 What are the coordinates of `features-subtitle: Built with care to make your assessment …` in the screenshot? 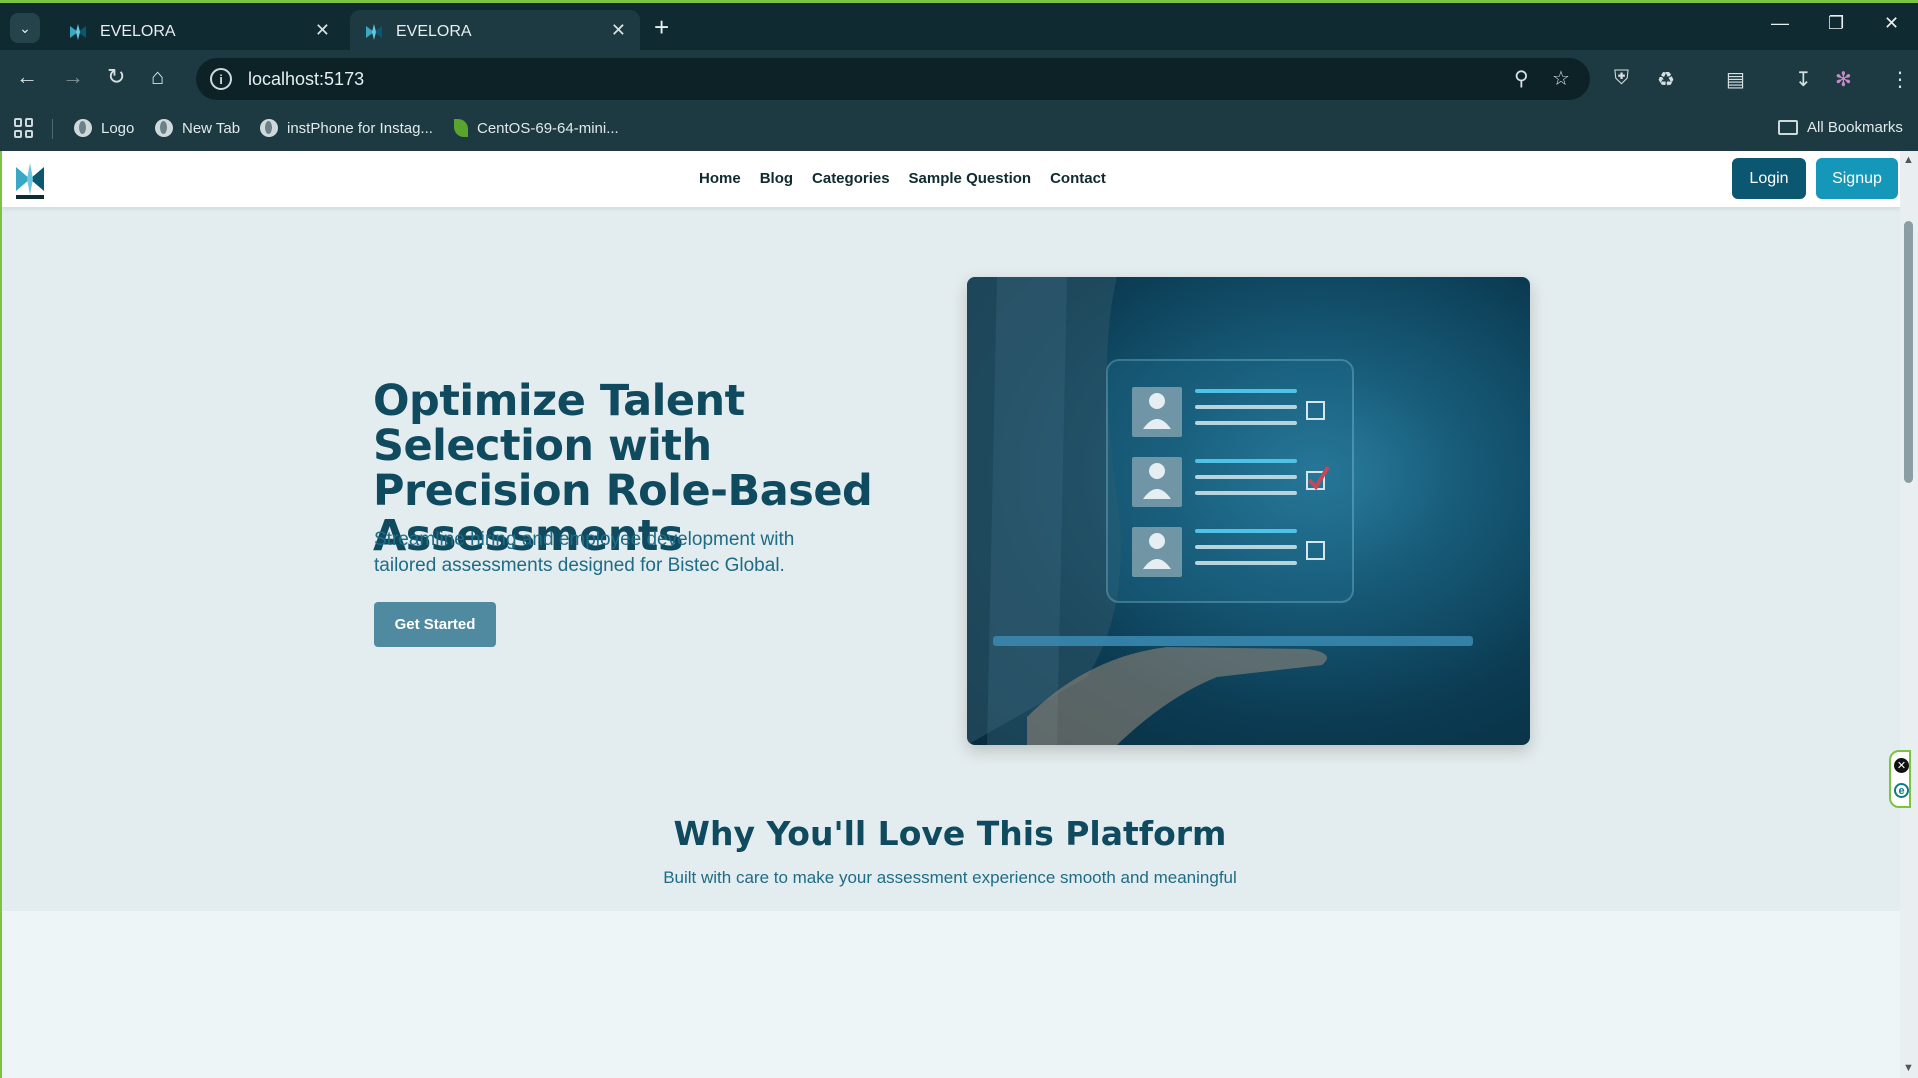 It's located at (950, 877).